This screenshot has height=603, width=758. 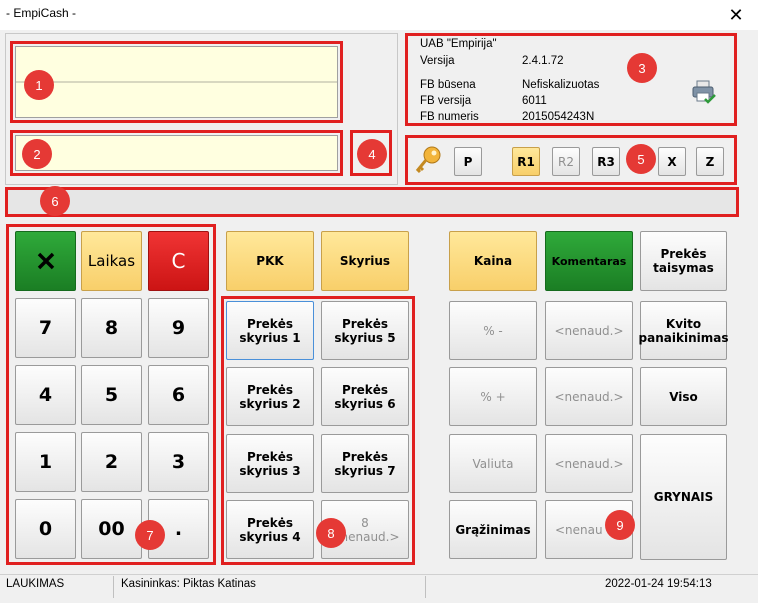 What do you see at coordinates (446, 101) in the screenshot?
I see `fb-version-label: FB versija` at bounding box center [446, 101].